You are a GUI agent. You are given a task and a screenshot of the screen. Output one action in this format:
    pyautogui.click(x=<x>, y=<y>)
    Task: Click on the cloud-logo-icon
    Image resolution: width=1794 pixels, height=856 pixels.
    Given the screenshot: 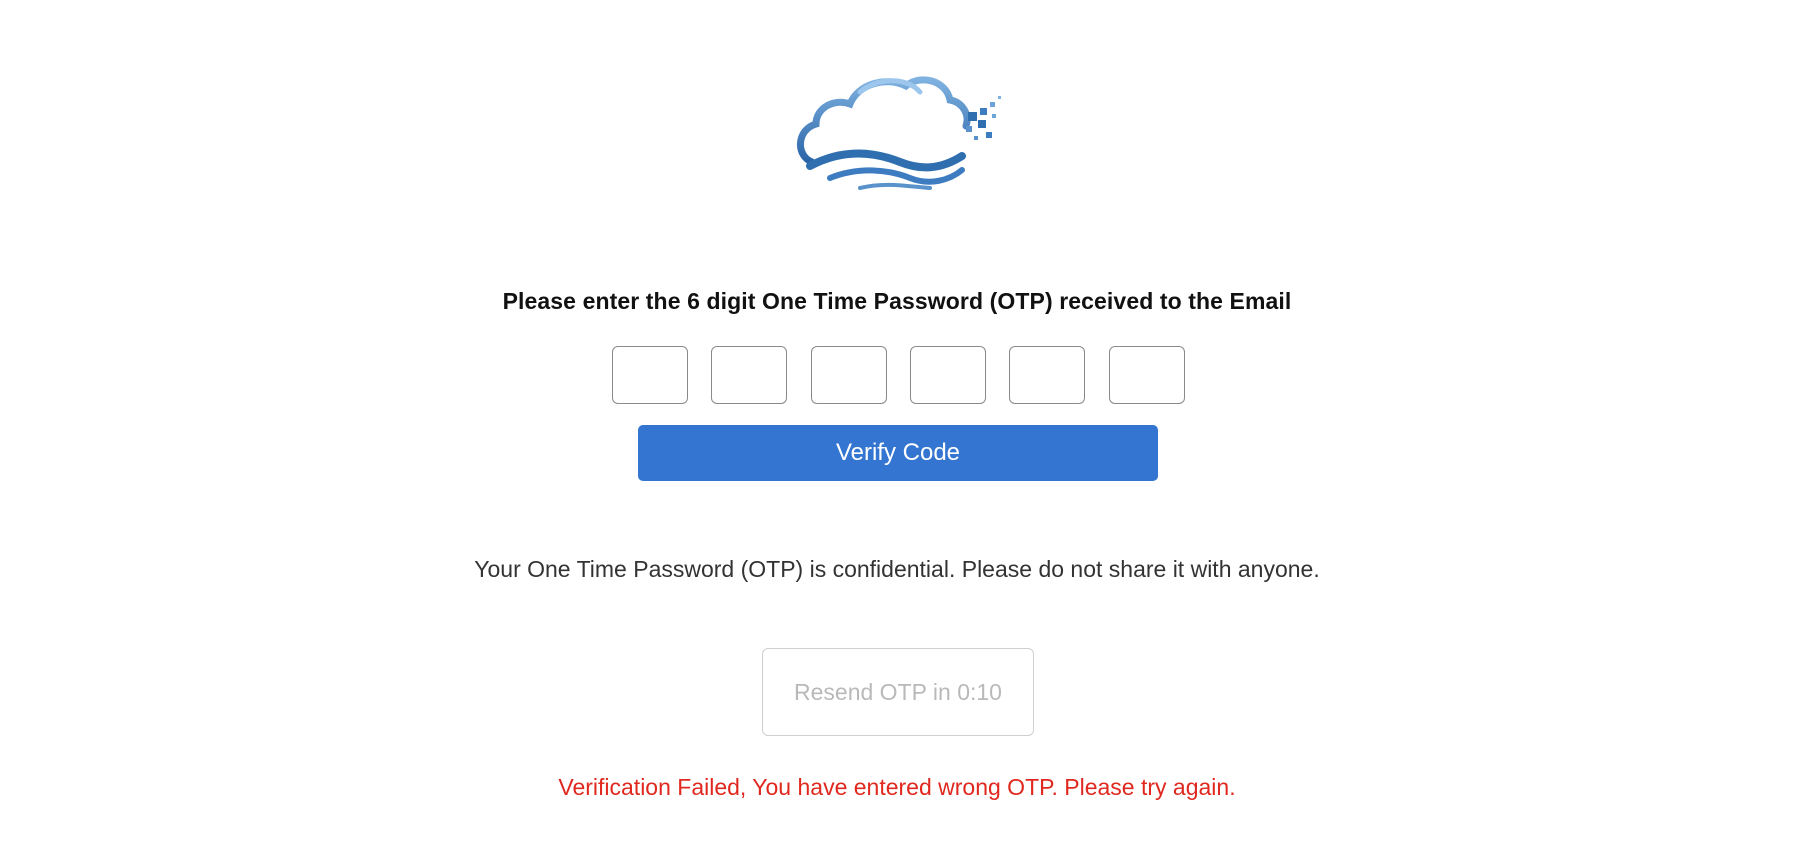 What is the action you would take?
    pyautogui.click(x=899, y=133)
    